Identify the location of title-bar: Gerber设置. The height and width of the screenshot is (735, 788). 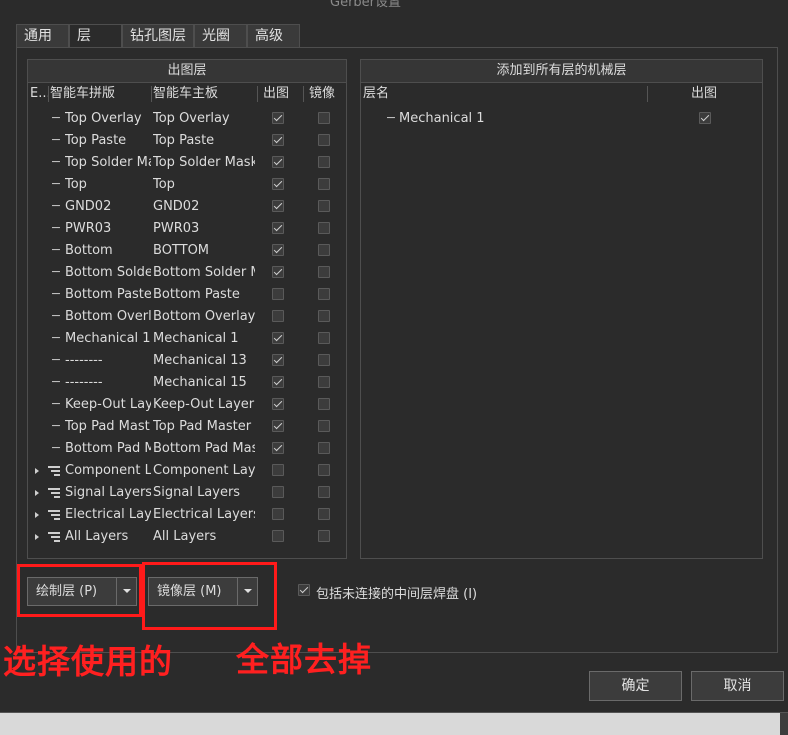
(394, 8).